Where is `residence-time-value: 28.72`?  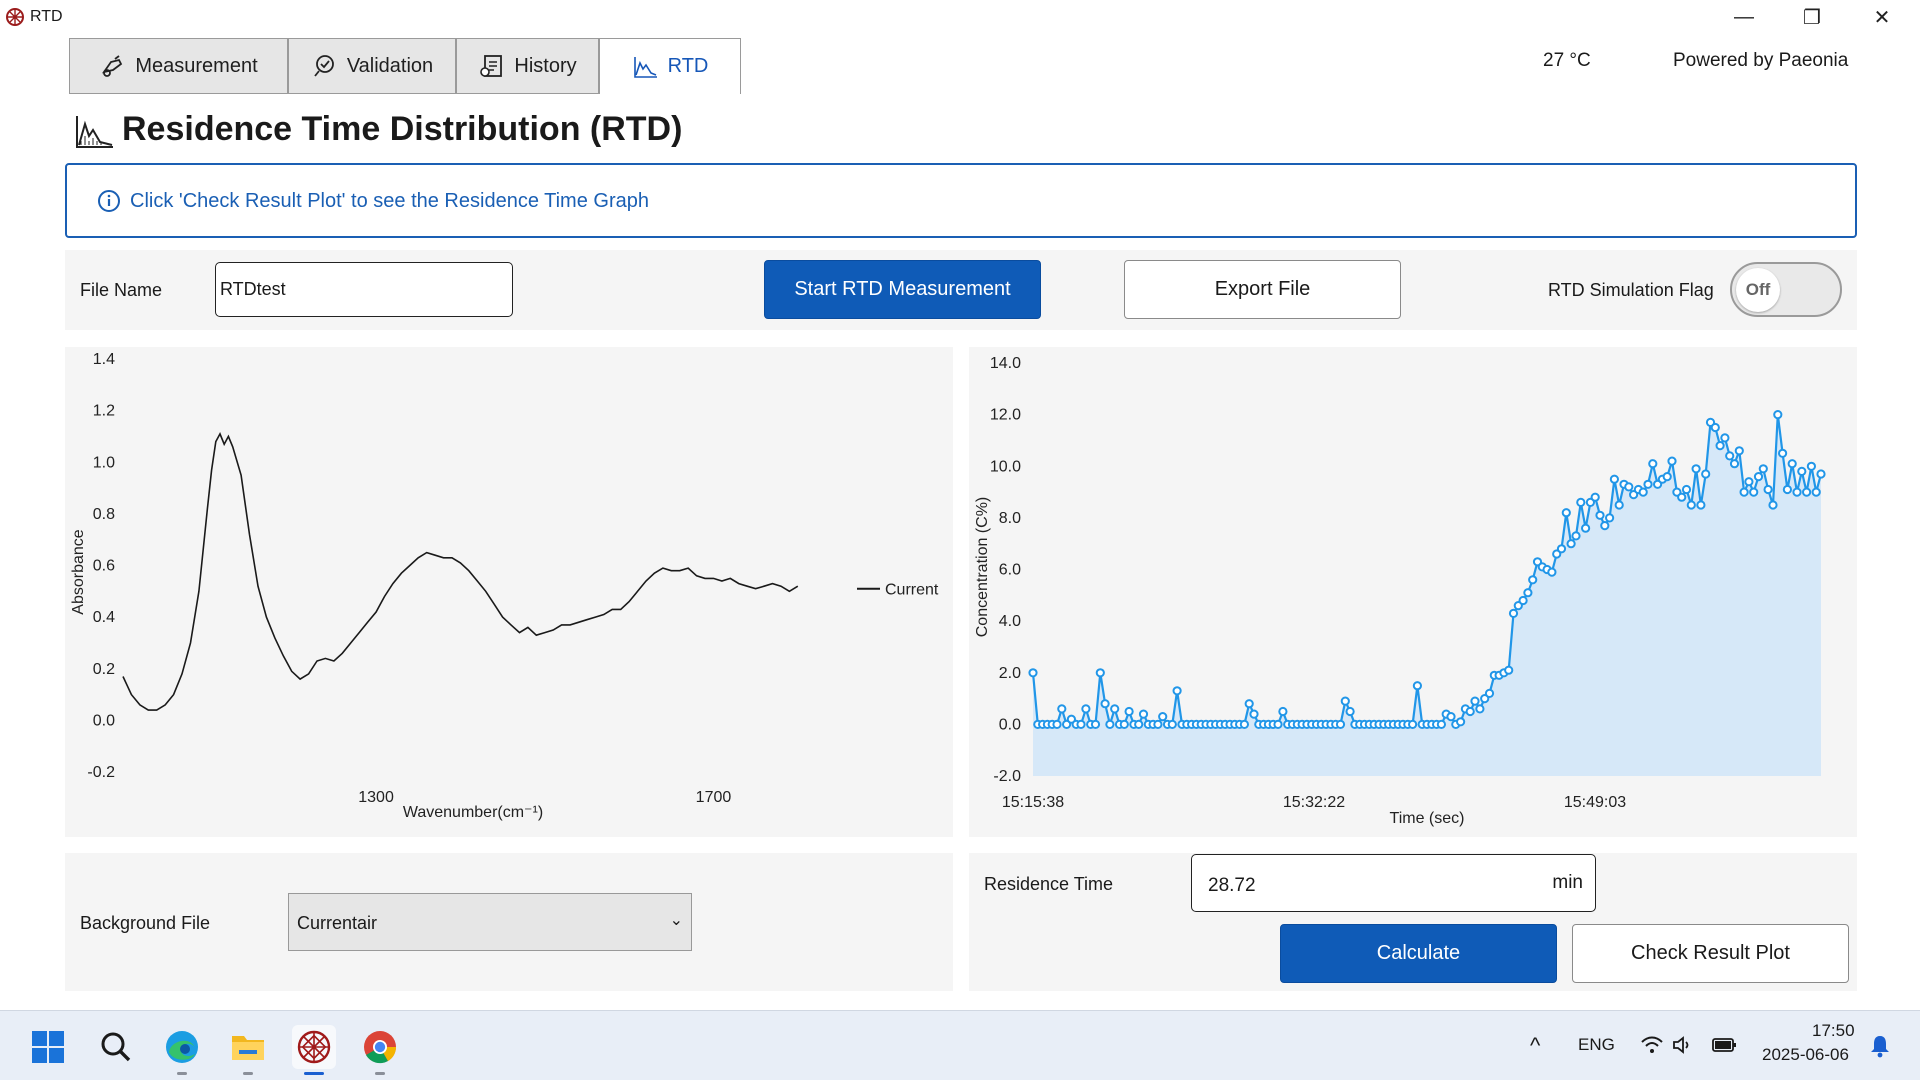
residence-time-value: 28.72 is located at coordinates (1232, 885).